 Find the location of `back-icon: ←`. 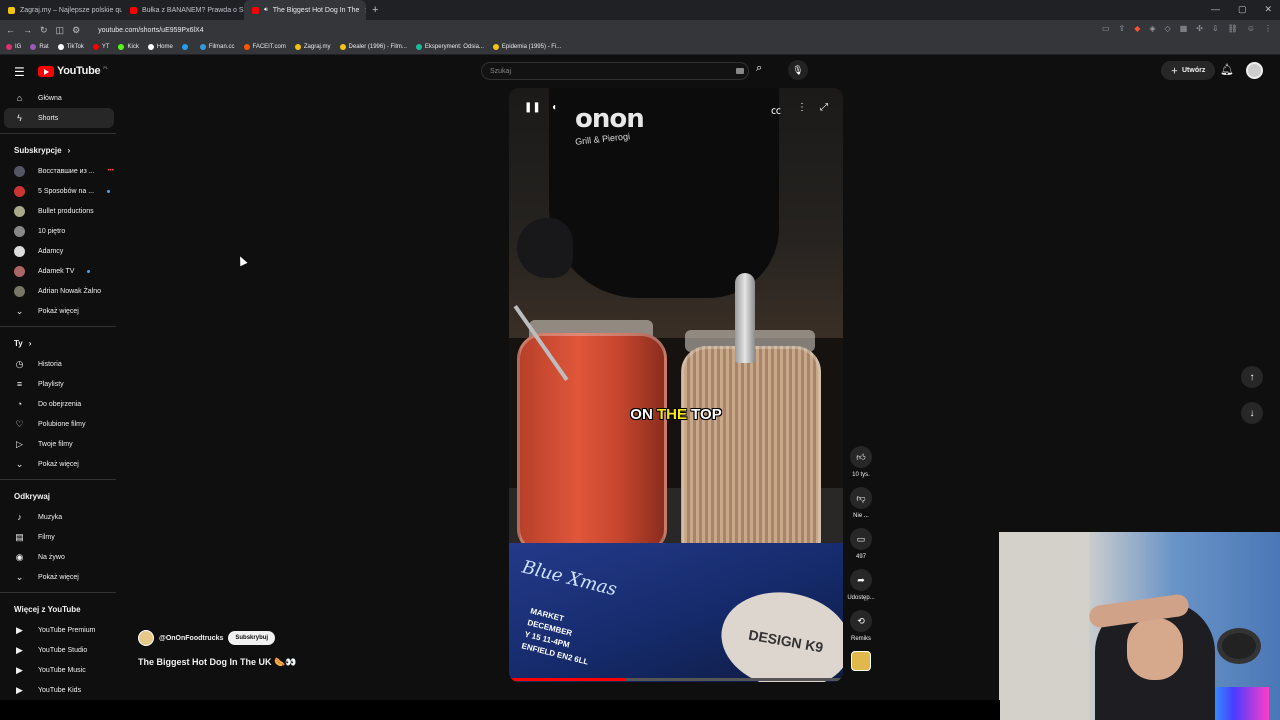

back-icon: ← is located at coordinates (10, 30).